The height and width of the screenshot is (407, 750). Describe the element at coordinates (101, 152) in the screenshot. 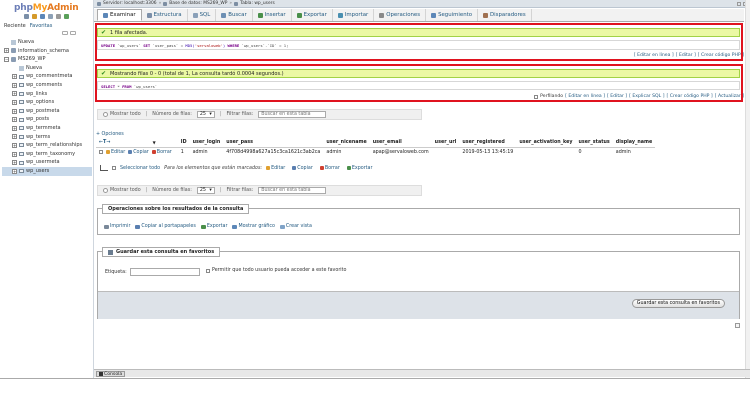

I see `row-checkbox` at that location.